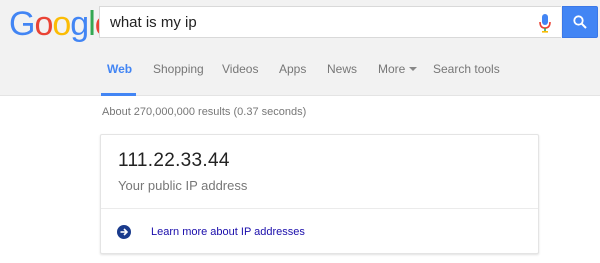 Image resolution: width=600 pixels, height=263 pixels. Describe the element at coordinates (413, 68) in the screenshot. I see `chevron-down-icon` at that location.